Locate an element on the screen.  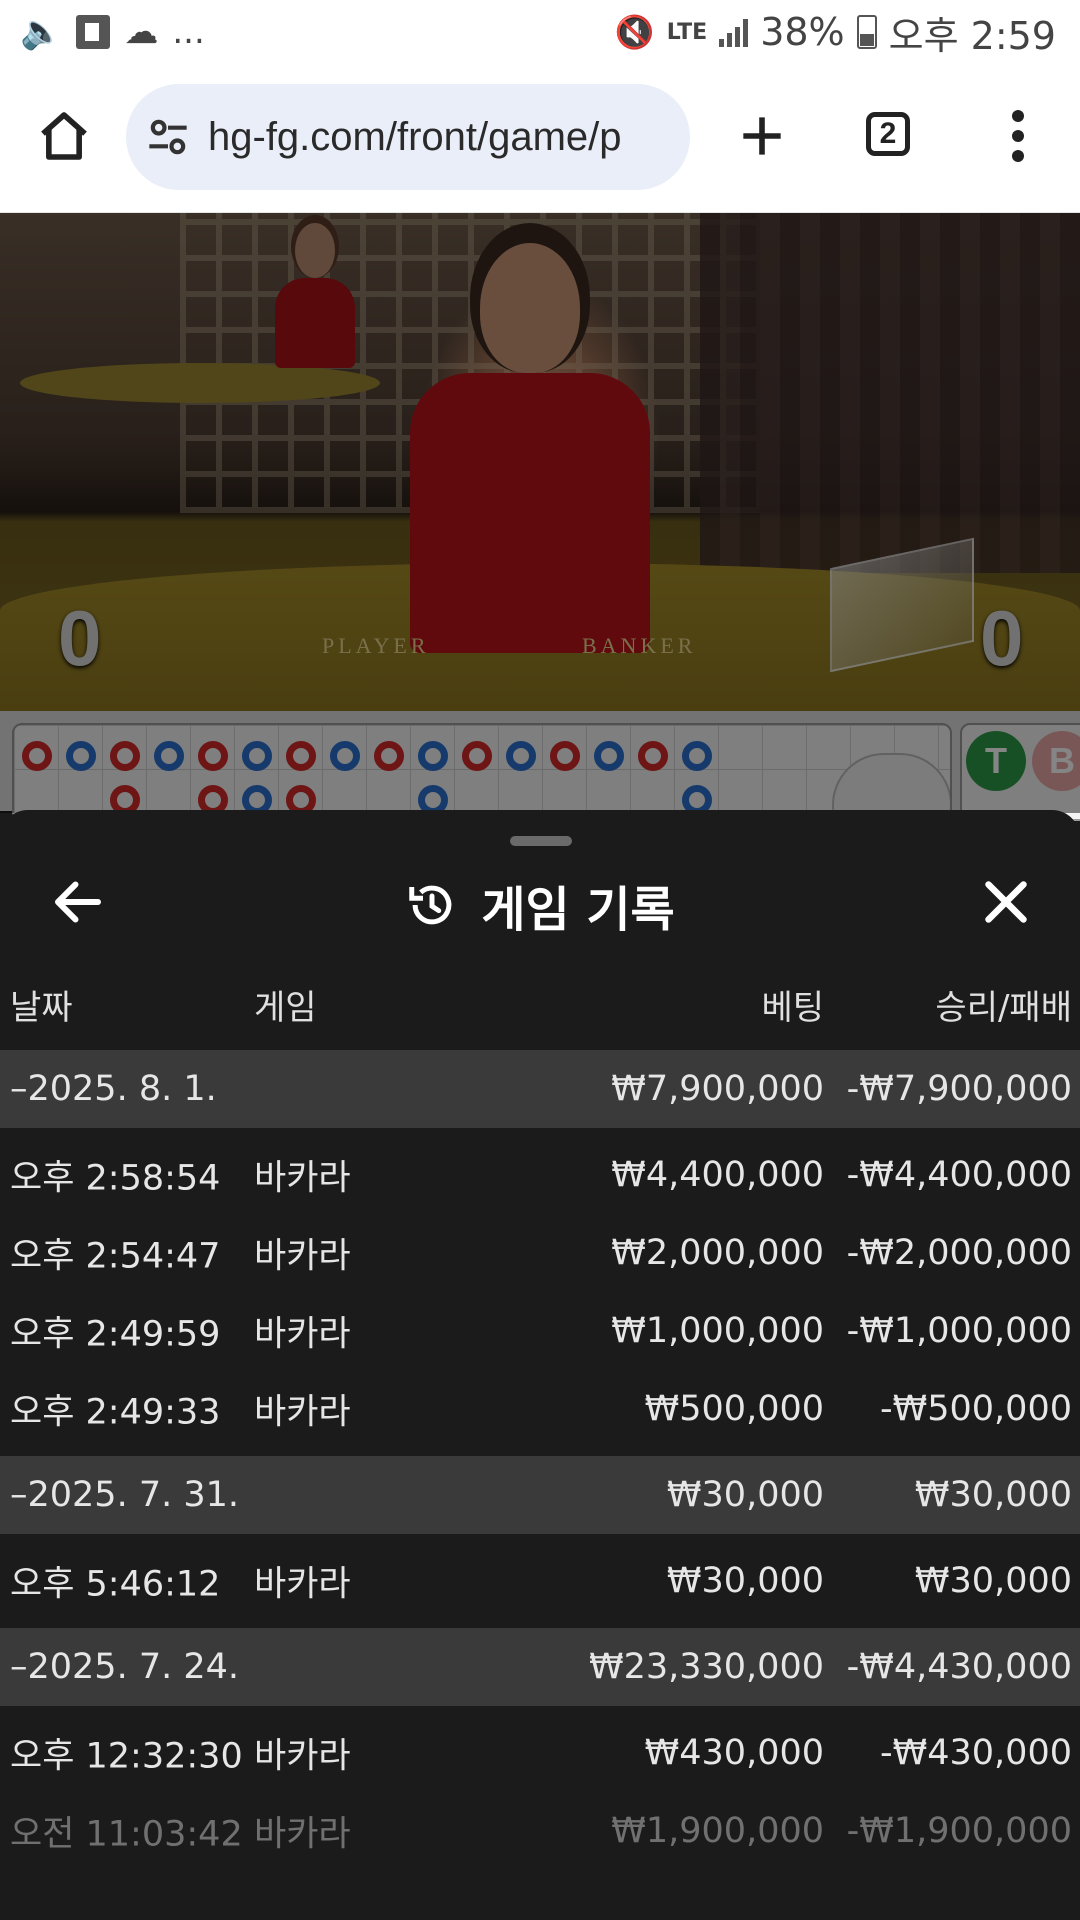
group-date: –2025. 7. 24. is located at coordinates (125, 1667).